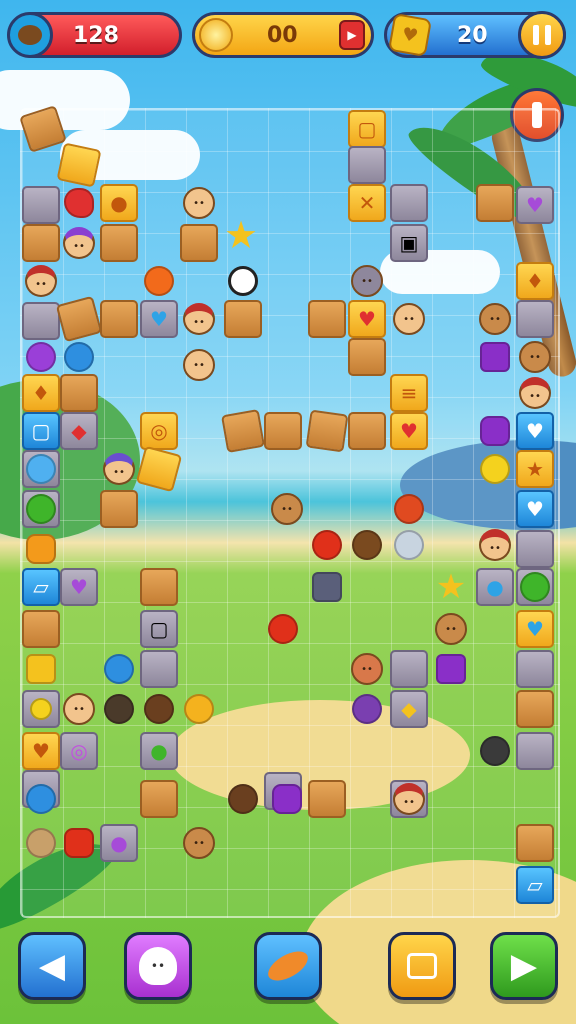 This screenshot has width=576, height=1024. Describe the element at coordinates (542, 35) in the screenshot. I see `pause-button` at that location.